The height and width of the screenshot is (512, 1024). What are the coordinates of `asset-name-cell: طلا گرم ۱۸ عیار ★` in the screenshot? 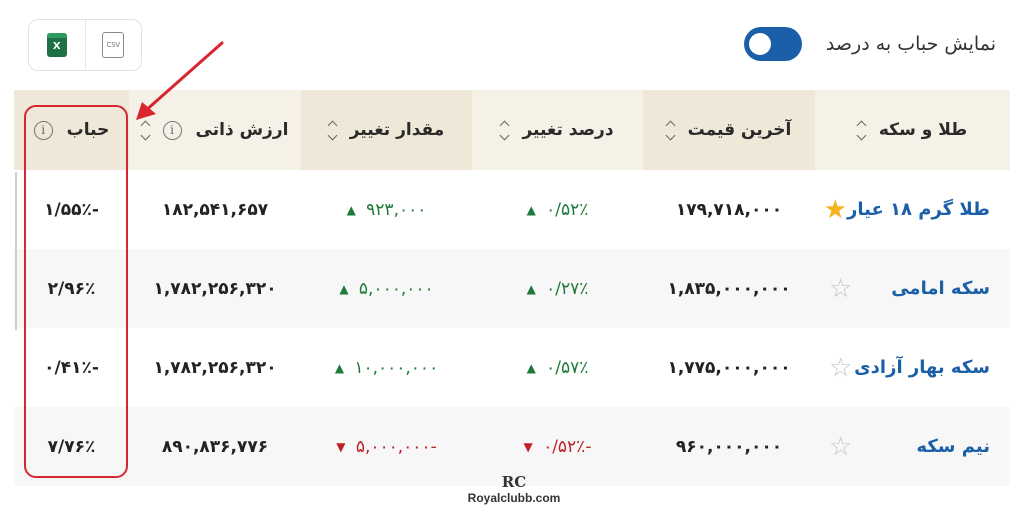 It's located at (912, 209).